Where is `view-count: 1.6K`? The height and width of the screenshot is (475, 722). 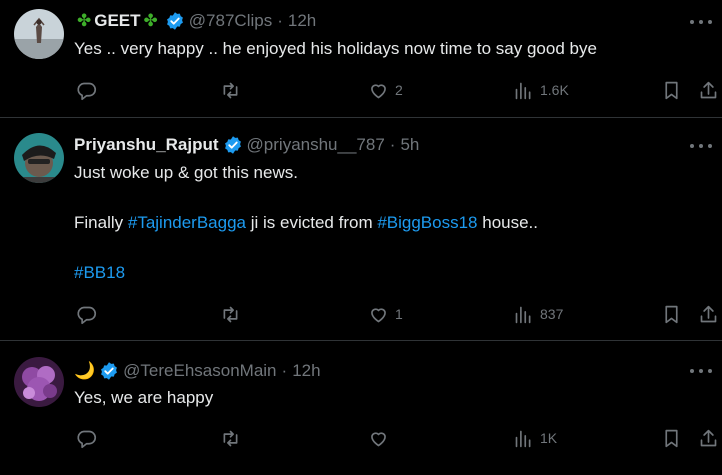 view-count: 1.6K is located at coordinates (554, 90).